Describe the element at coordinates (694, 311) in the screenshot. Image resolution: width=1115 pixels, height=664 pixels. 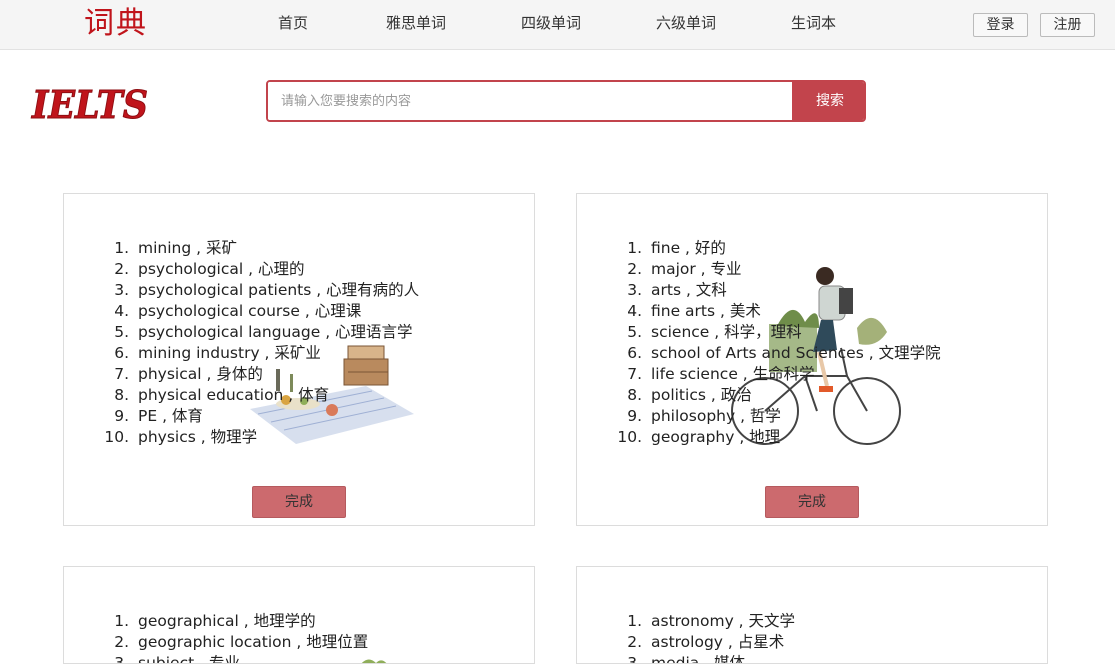
I see `list-item: 4. fine arts , 美术` at that location.